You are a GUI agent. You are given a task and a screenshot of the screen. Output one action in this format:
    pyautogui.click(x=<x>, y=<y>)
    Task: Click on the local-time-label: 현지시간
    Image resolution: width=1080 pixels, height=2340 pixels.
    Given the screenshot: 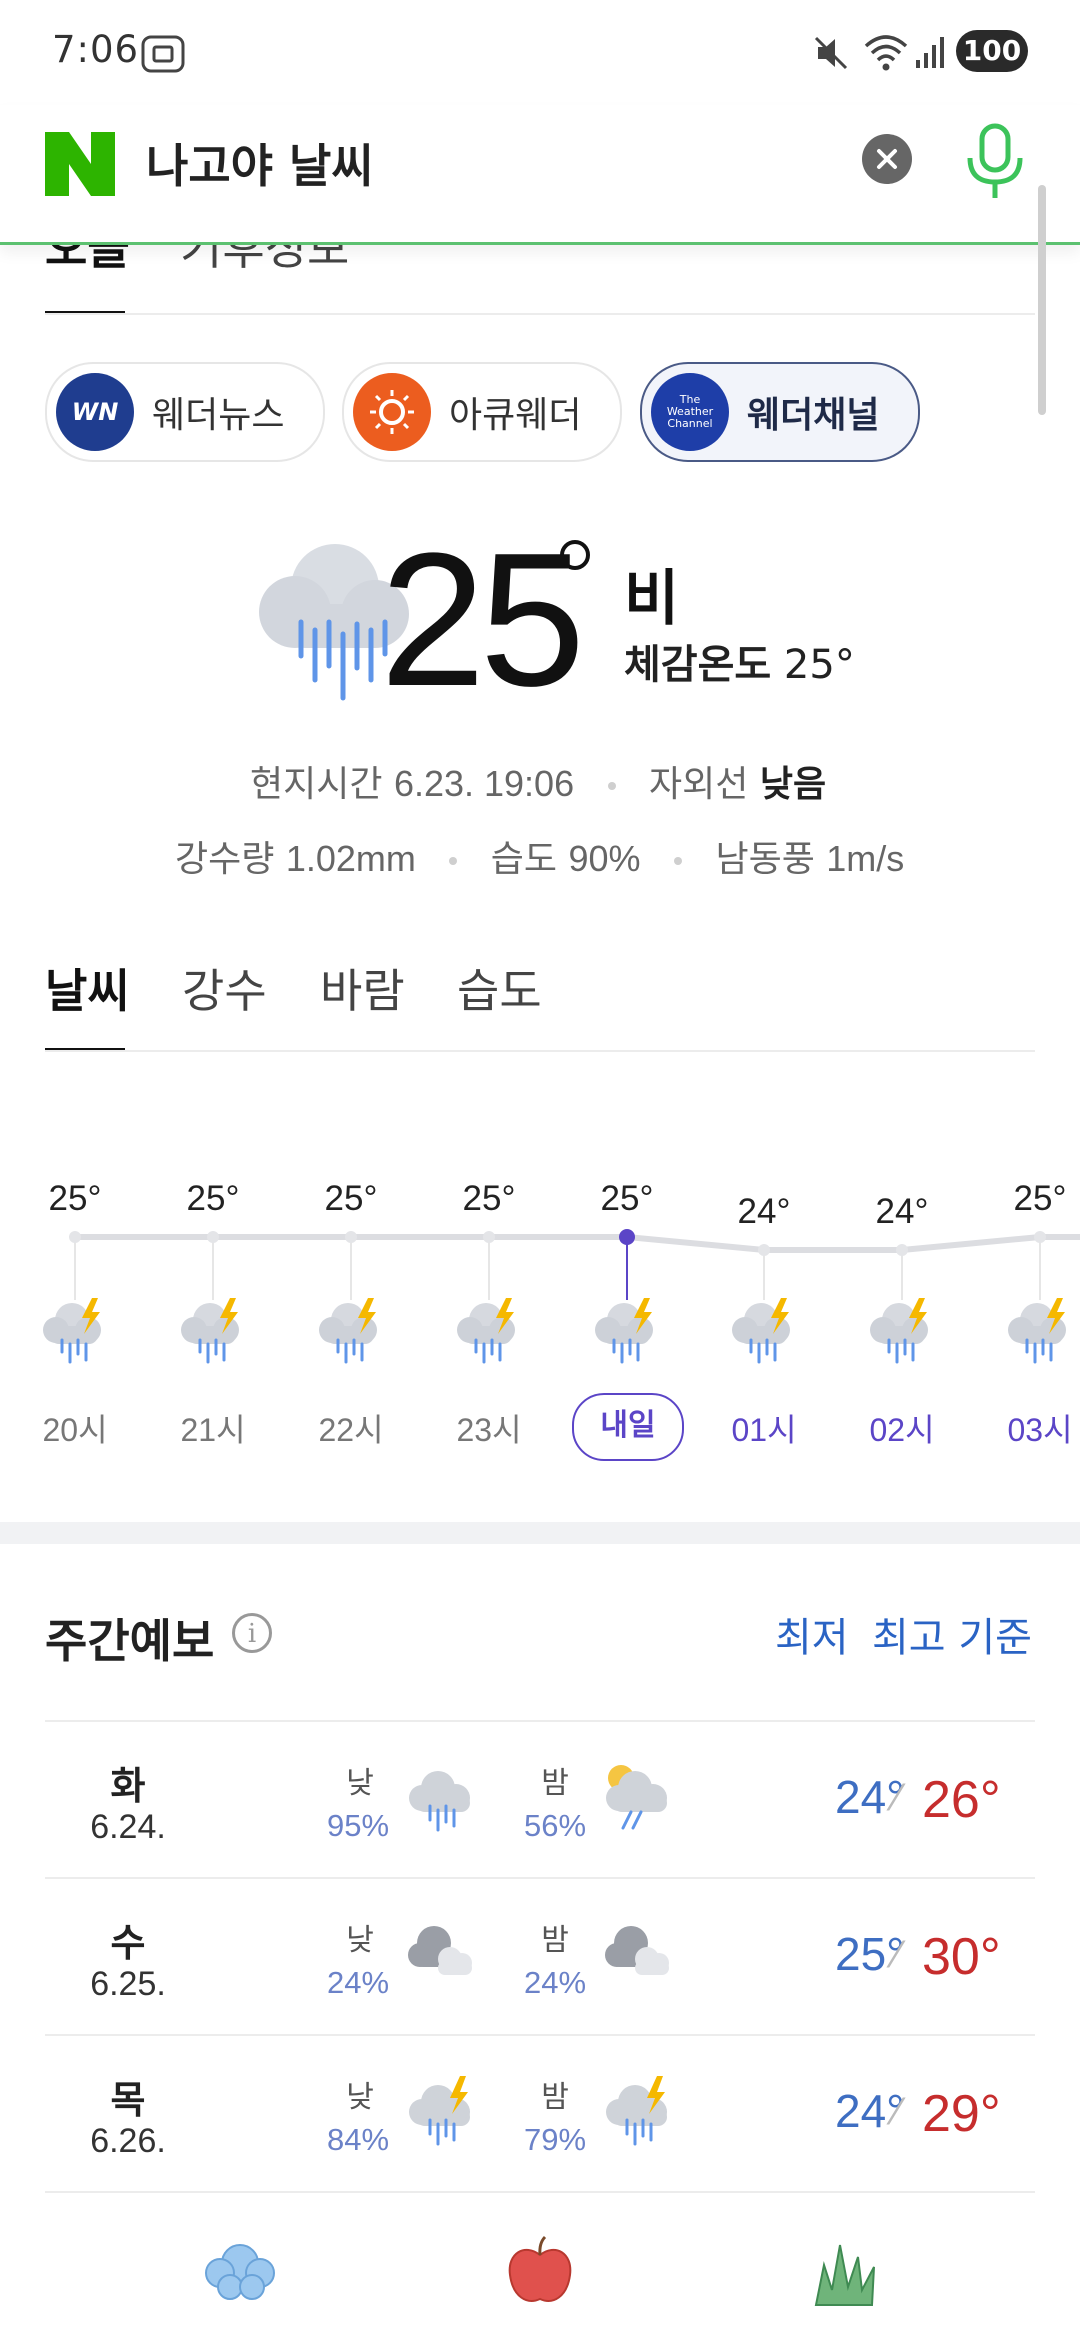 What is the action you would take?
    pyautogui.click(x=316, y=784)
    